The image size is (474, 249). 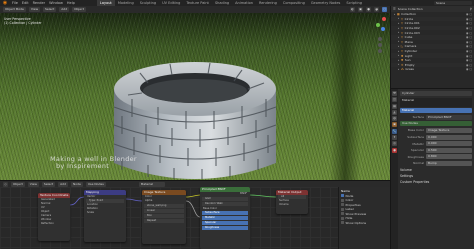 What do you see at coordinates (436, 182) in the screenshot?
I see `custom-properties-section: Custom Properties` at bounding box center [436, 182].